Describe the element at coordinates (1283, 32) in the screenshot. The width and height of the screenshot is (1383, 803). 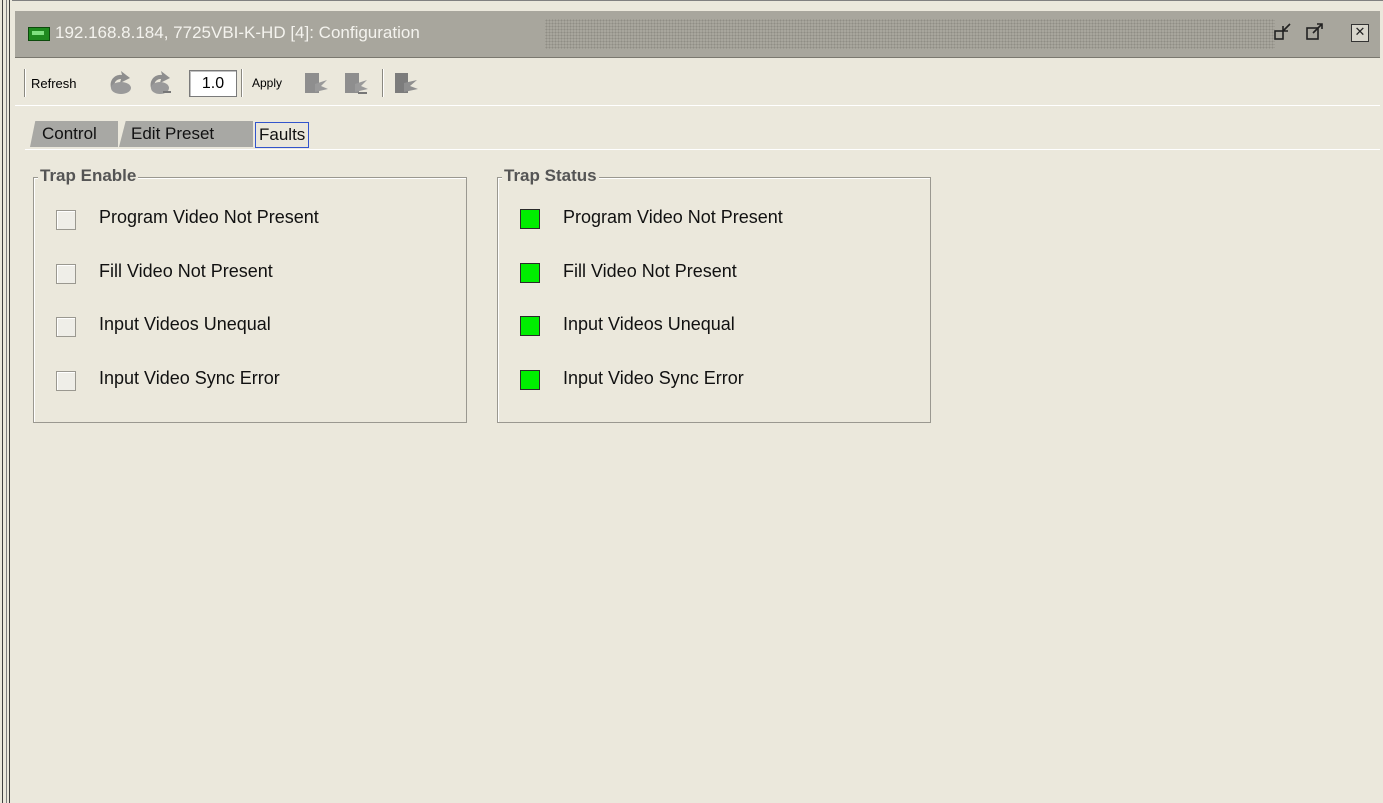
I see `dock-icon` at that location.